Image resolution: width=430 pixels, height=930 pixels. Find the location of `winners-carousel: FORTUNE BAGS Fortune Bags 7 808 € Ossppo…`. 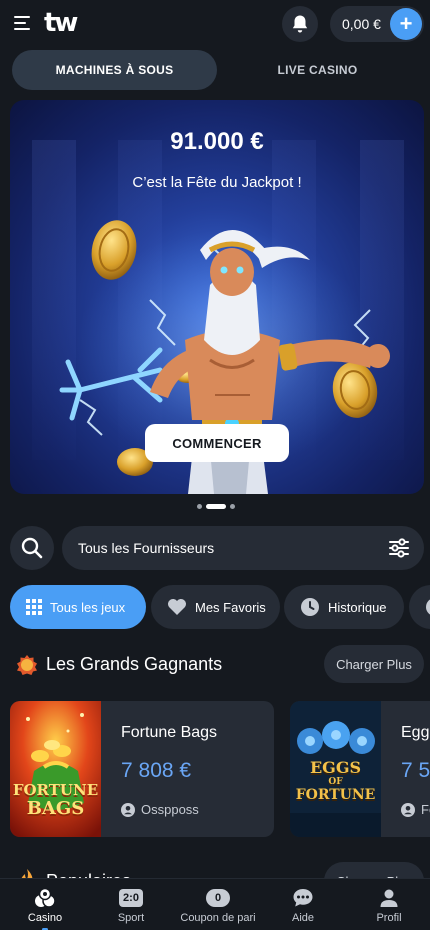

winners-carousel: FORTUNE BAGS Fortune Bags 7 808 € Ossppo… is located at coordinates (220, 769).